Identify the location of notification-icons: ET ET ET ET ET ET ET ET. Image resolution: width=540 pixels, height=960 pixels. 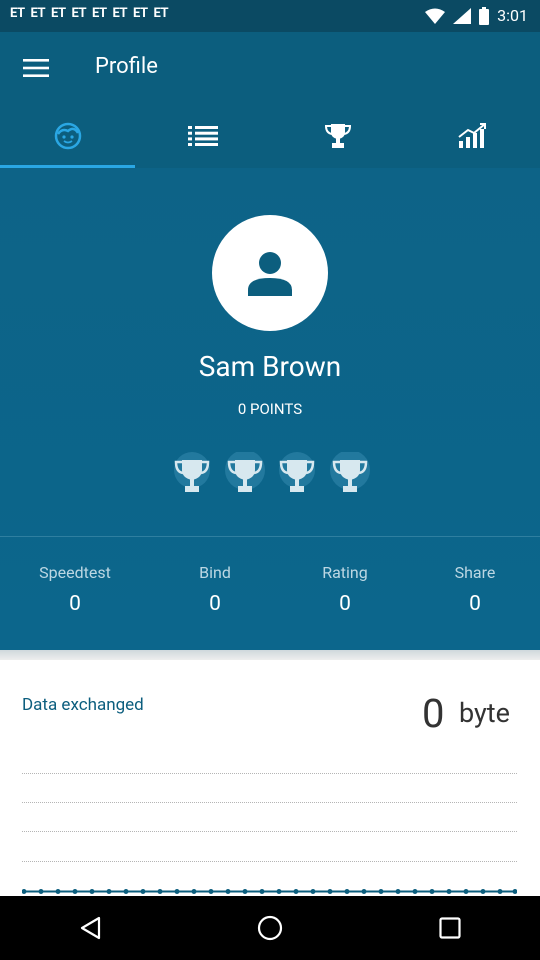
(89, 13).